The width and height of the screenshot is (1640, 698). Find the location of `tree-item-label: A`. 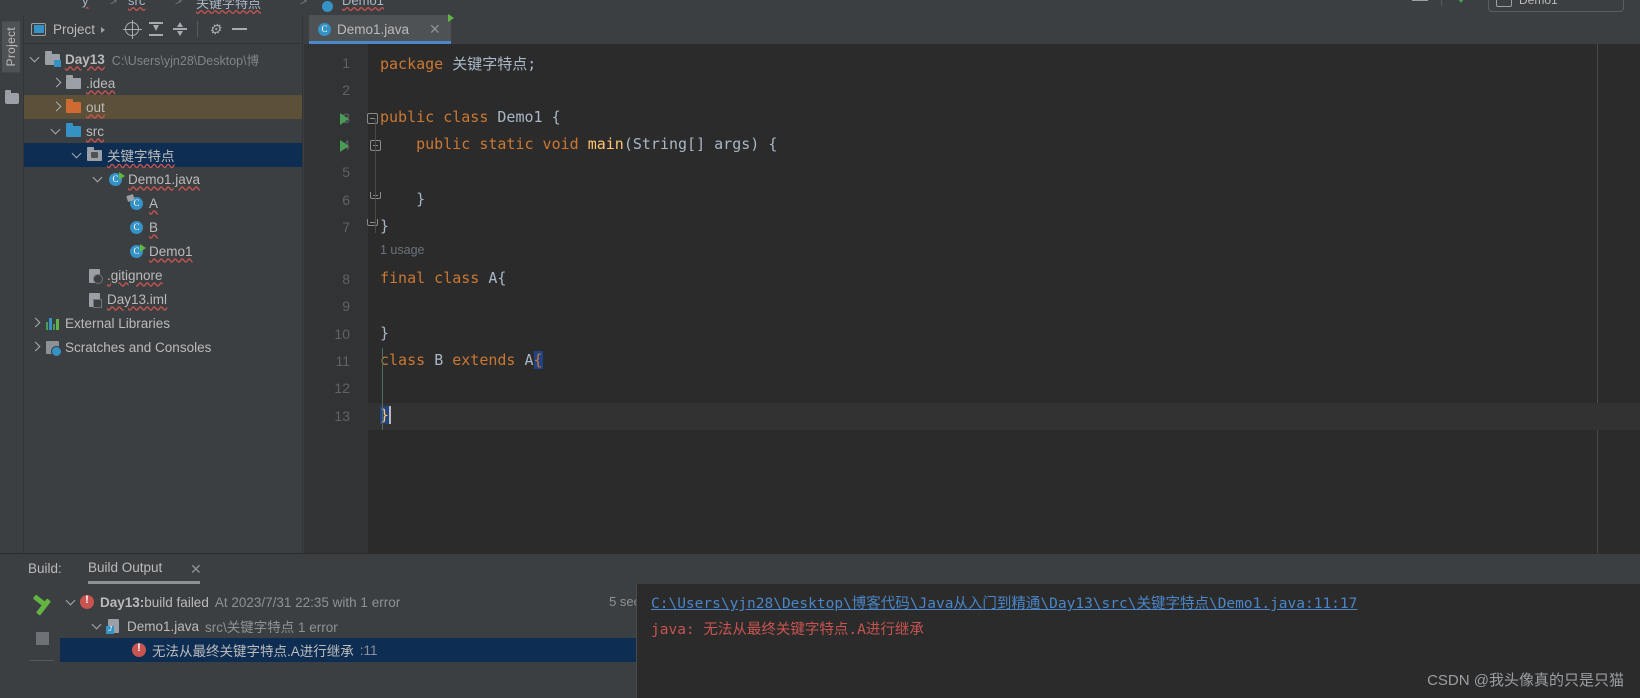

tree-item-label: A is located at coordinates (154, 203).